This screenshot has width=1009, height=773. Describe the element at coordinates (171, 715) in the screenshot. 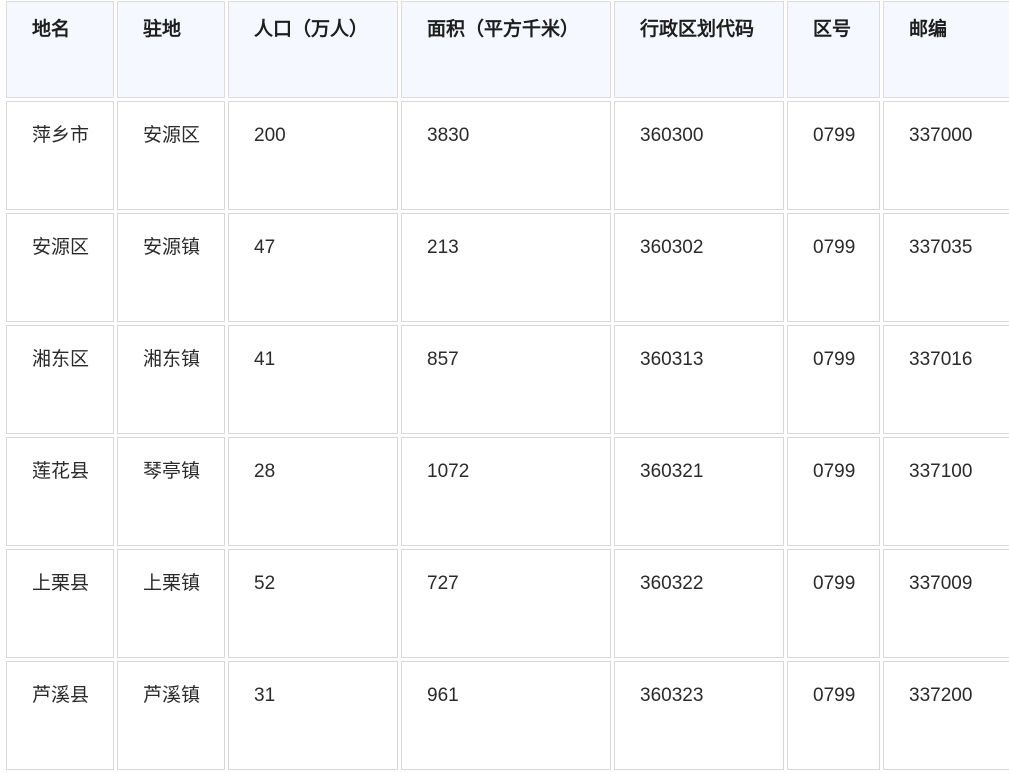

I see `cell-seat: 芦溪镇` at that location.